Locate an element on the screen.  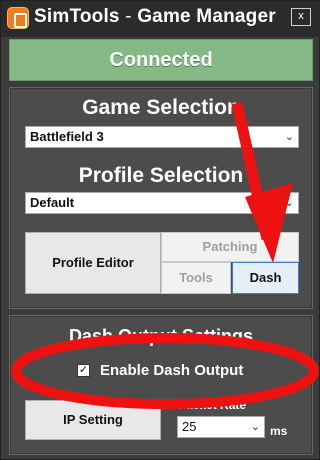
title-game: Game is located at coordinates (164, 16).